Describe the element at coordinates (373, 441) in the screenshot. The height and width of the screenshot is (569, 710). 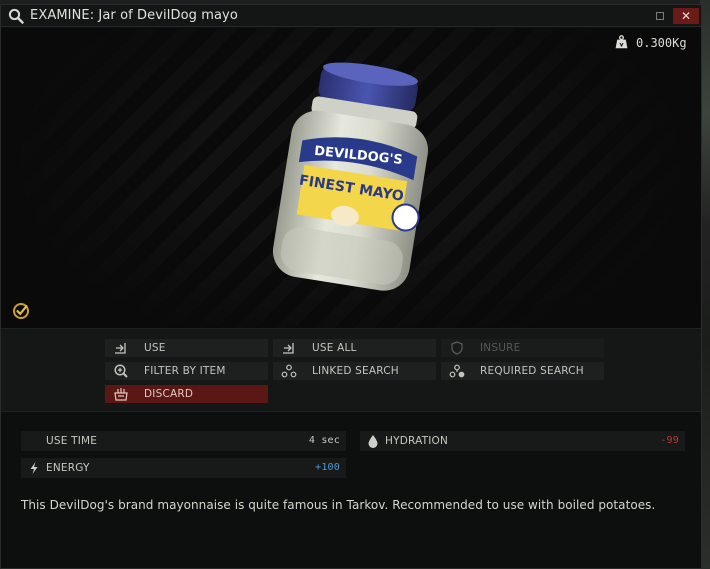
I see `water-drop-icon` at that location.